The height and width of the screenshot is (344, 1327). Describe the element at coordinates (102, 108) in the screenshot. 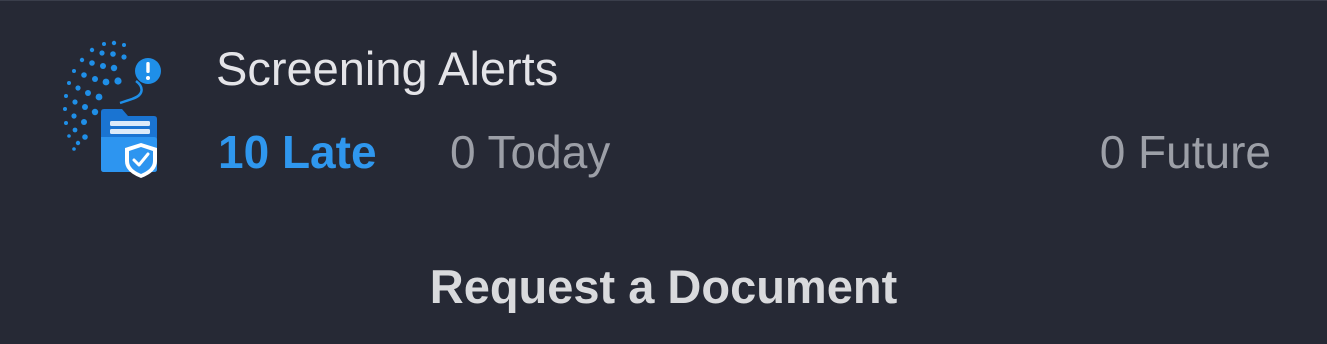

I see `screening-alert-folder-shield-icon` at that location.